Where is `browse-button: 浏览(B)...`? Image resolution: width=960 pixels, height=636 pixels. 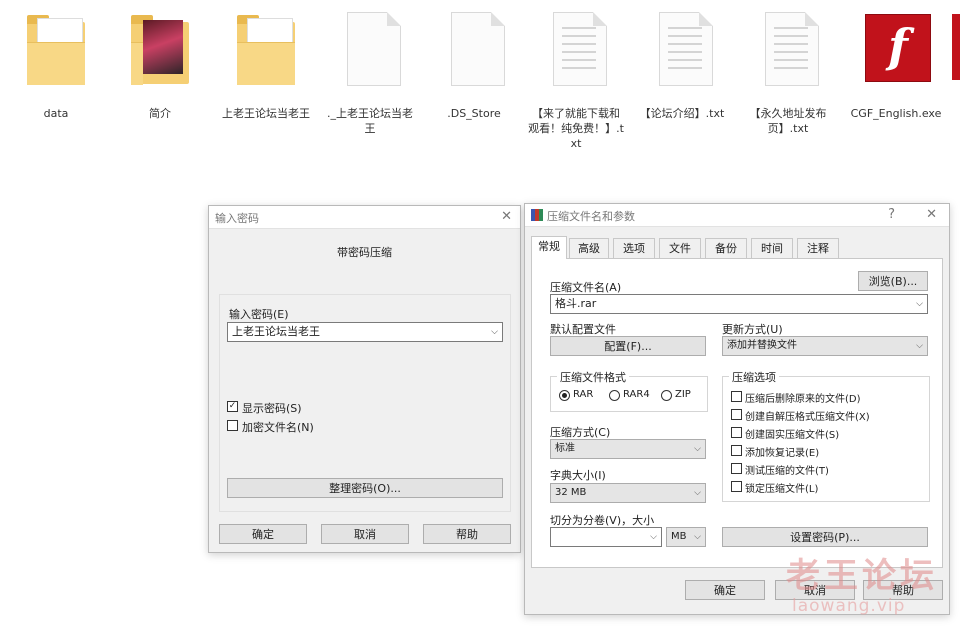 browse-button: 浏览(B)... is located at coordinates (893, 281).